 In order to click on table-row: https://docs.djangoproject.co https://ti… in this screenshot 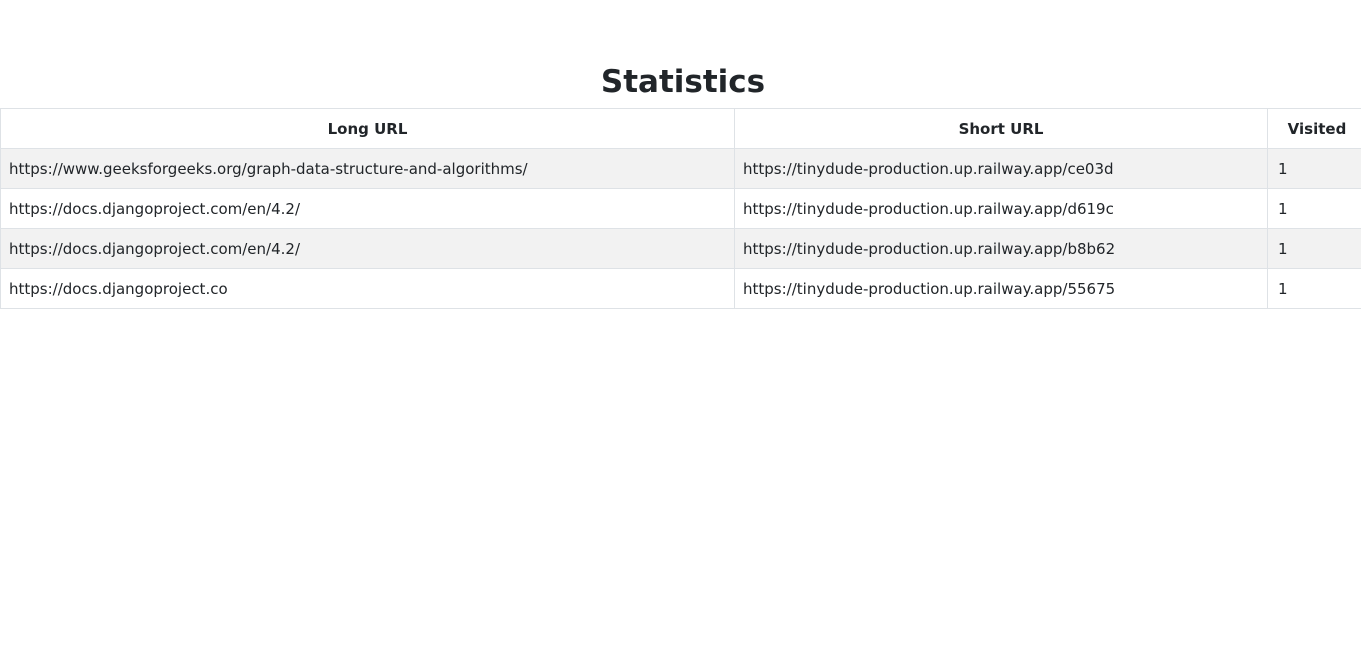, I will do `click(680, 288)`.